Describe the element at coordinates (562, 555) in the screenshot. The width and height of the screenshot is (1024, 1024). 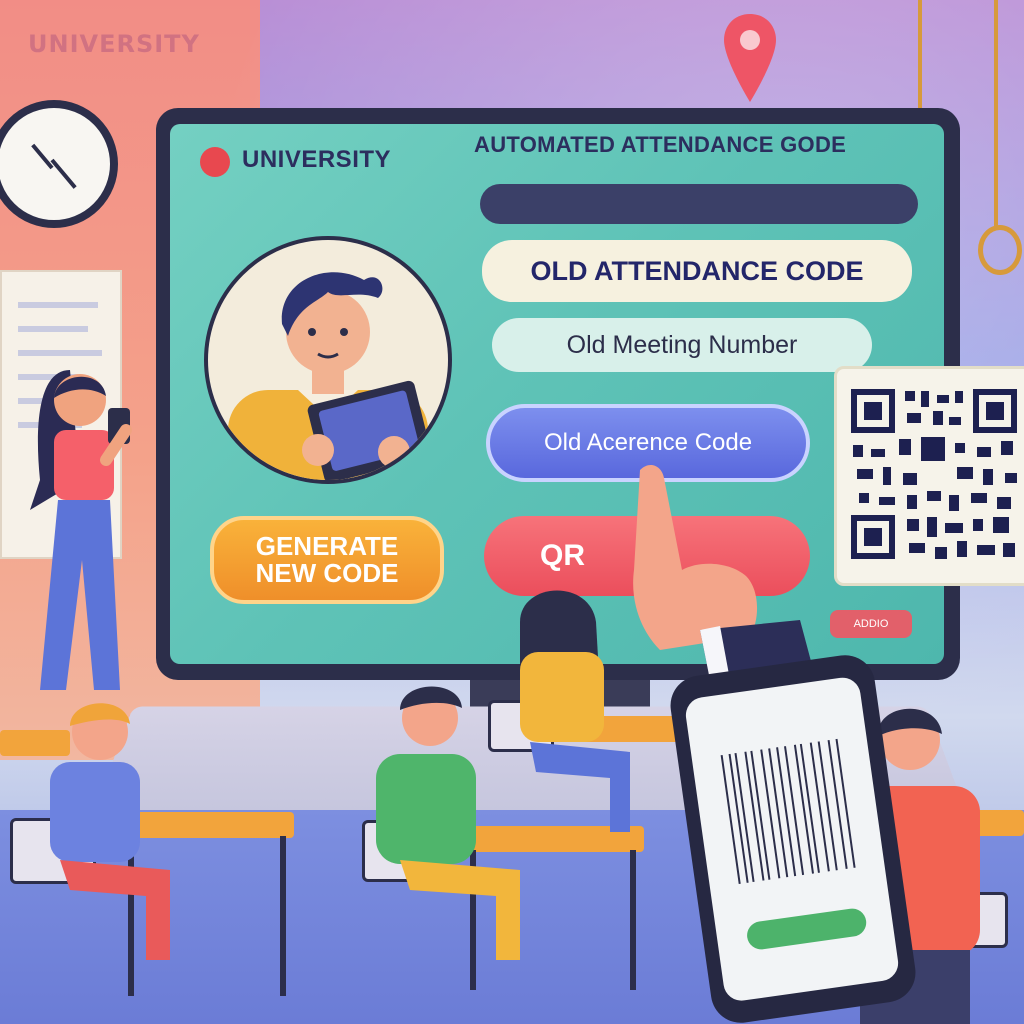
I see `qr-button-label: QR` at that location.